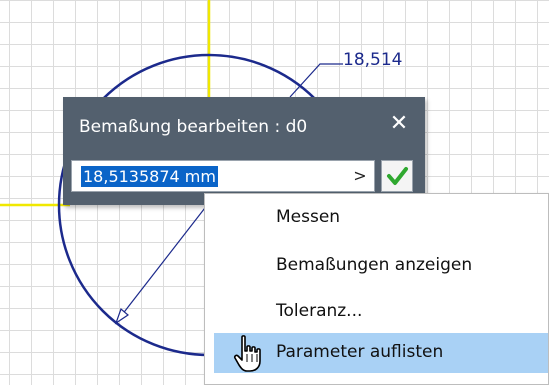 The width and height of the screenshot is (549, 385). I want to click on dimension-value: 18,514, so click(372, 60).